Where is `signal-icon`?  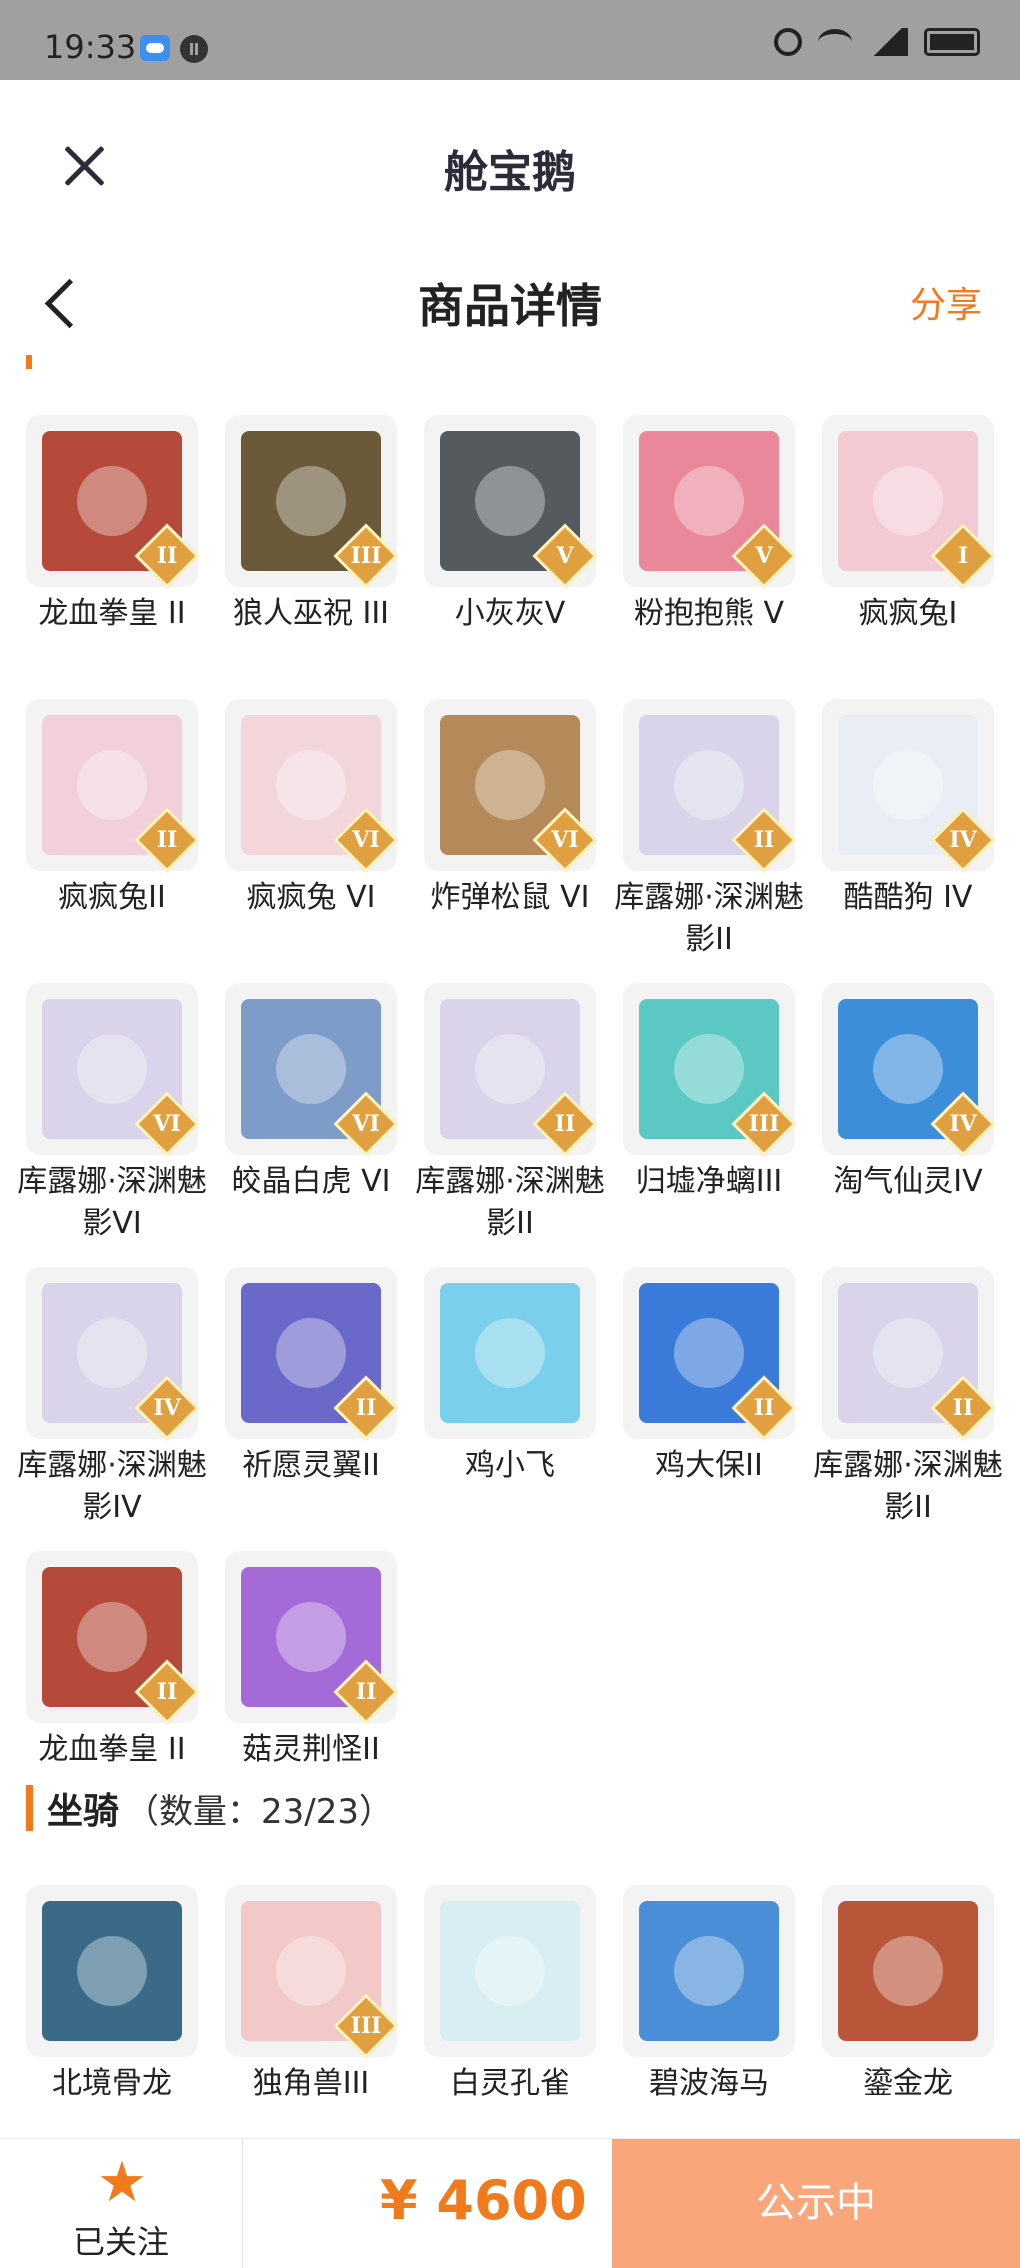 signal-icon is located at coordinates (888, 42).